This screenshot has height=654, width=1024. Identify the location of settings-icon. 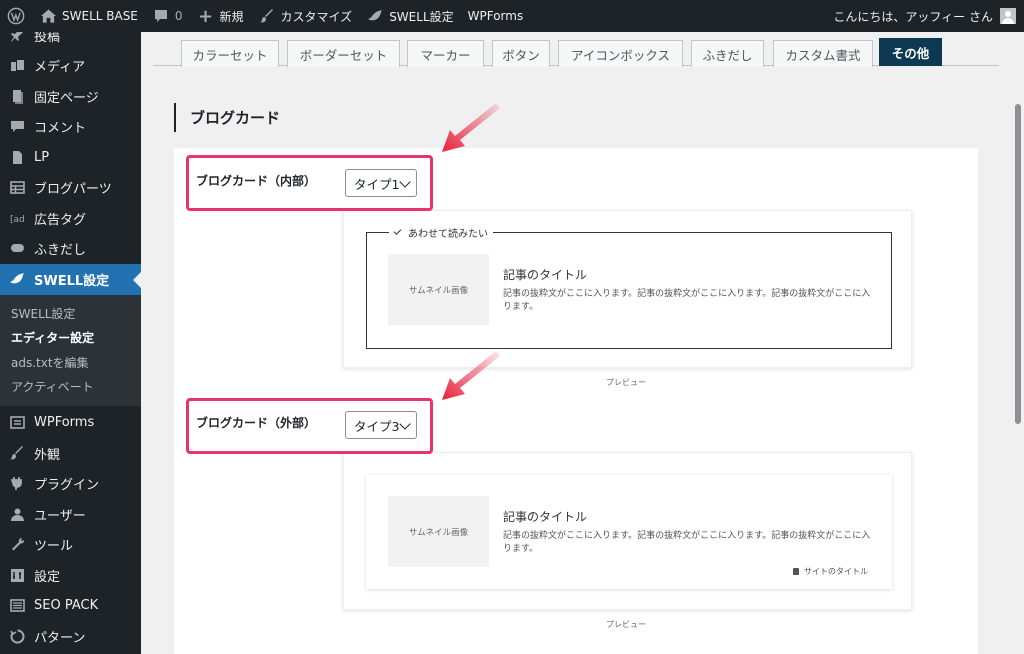
(17, 575).